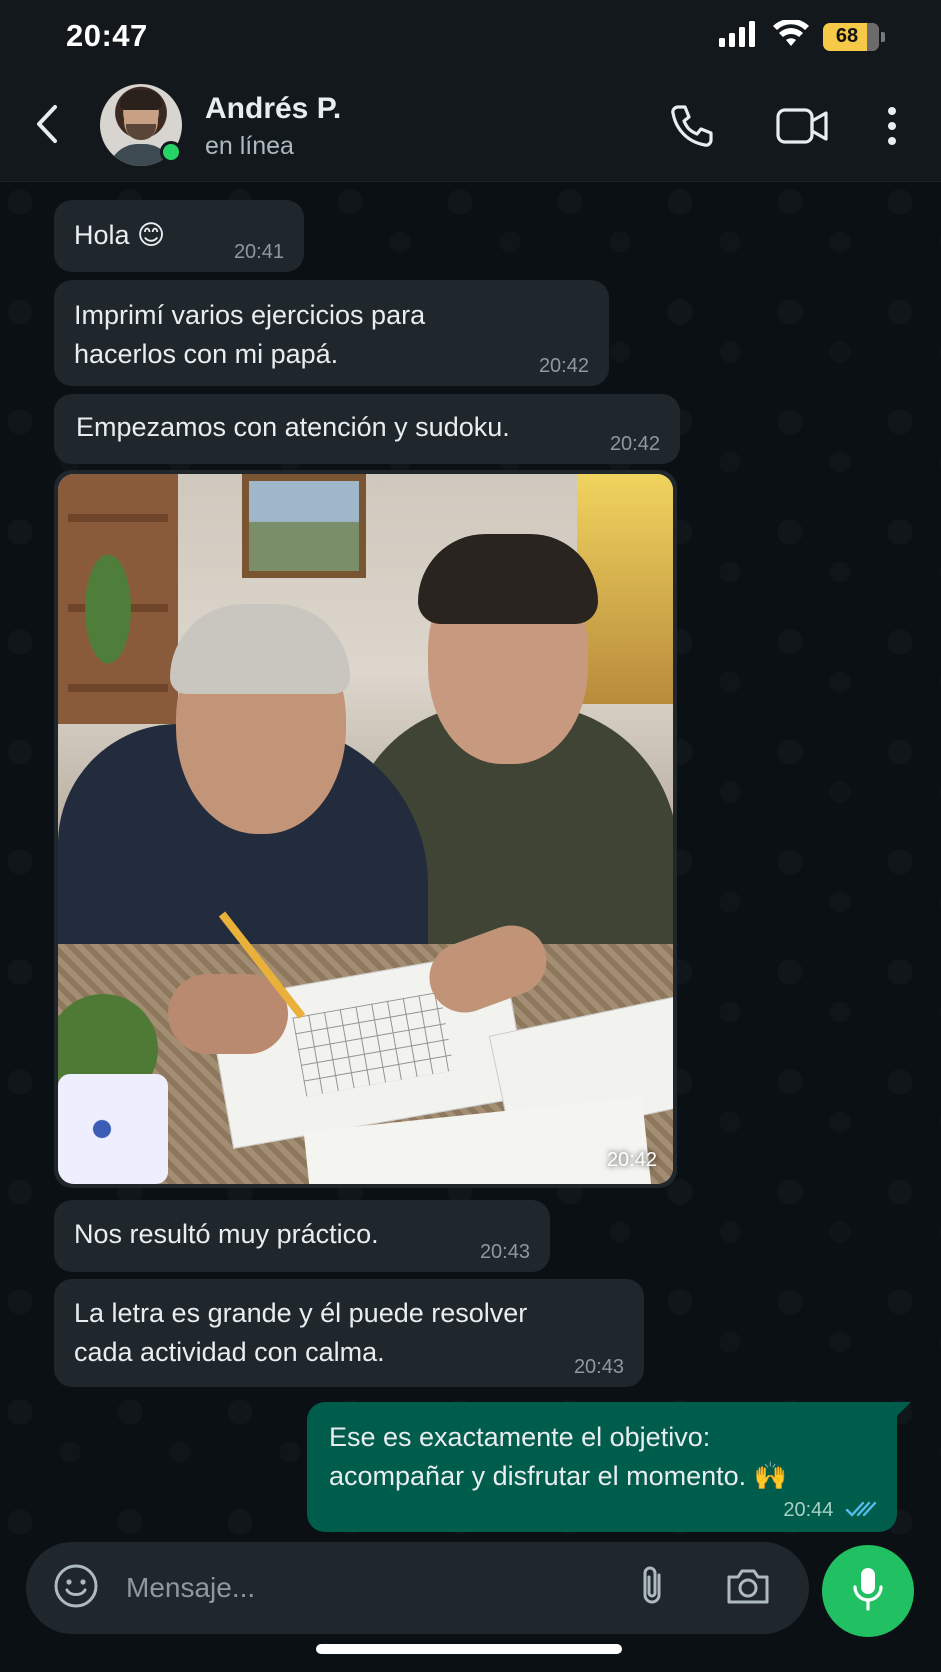 The width and height of the screenshot is (941, 1672). I want to click on home-indicator, so click(469, 1649).